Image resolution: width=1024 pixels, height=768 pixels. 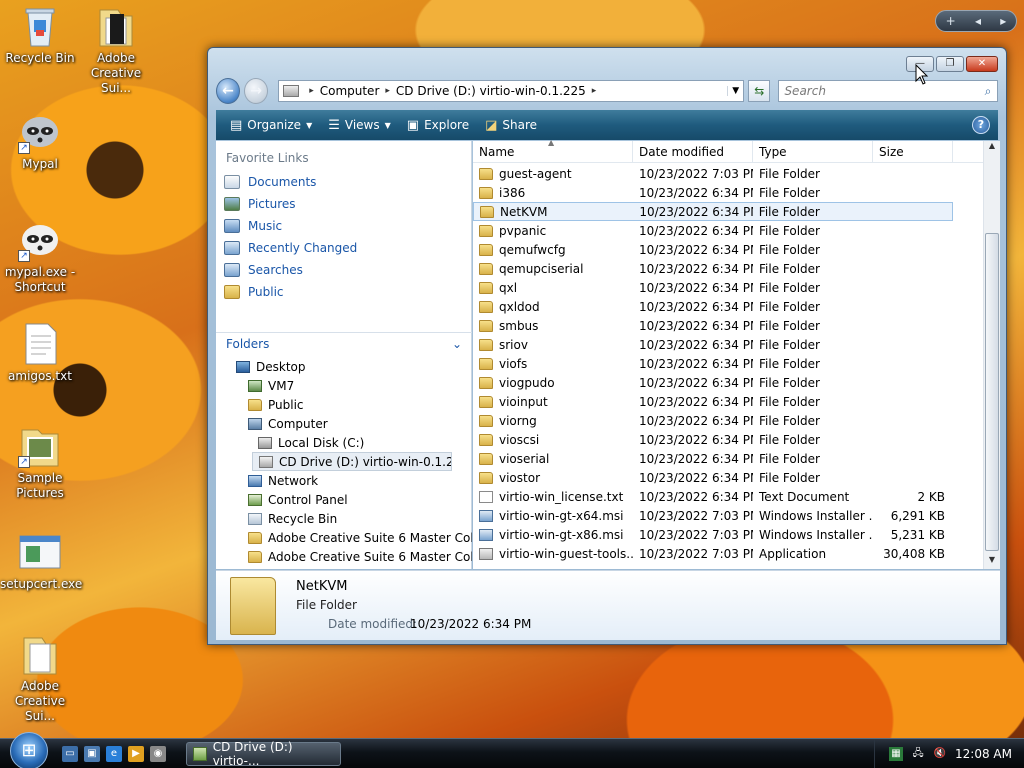 I want to click on forward-button: →, so click(x=256, y=91).